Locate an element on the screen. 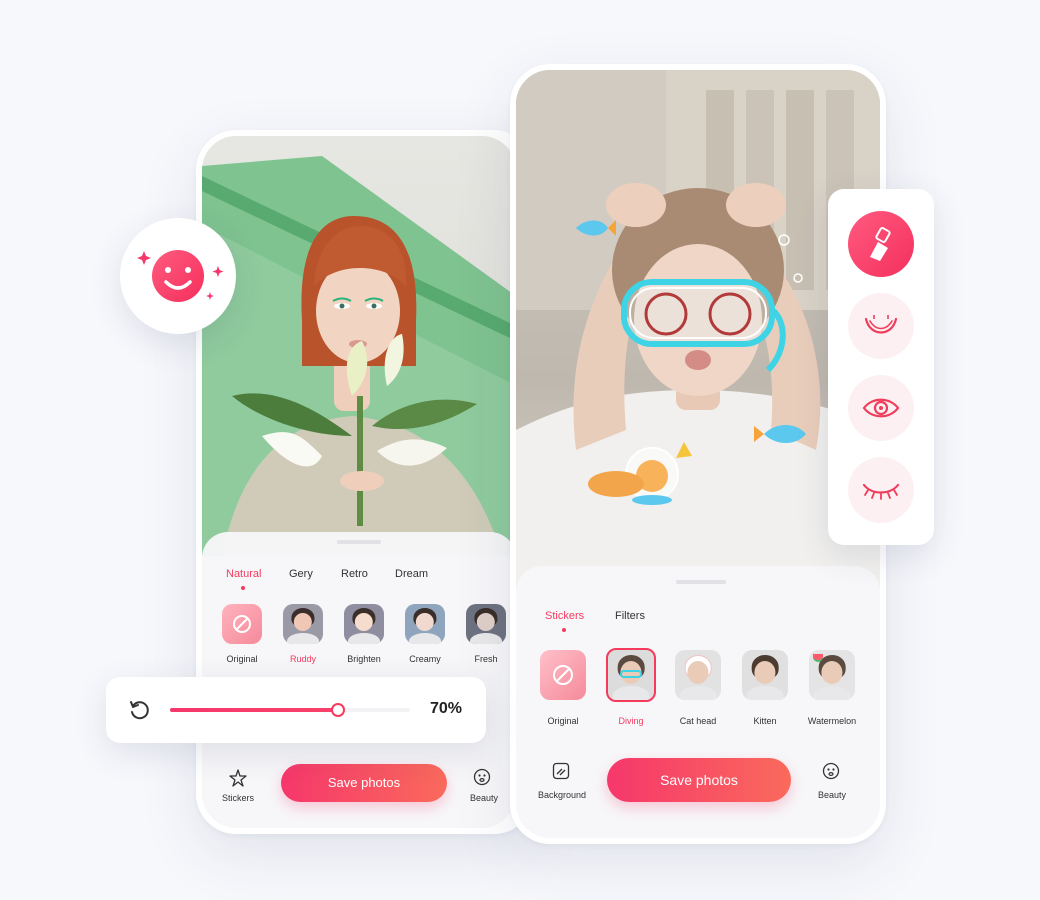 The width and height of the screenshot is (1040, 900). sticker-kitten-thumb is located at coordinates (765, 675).